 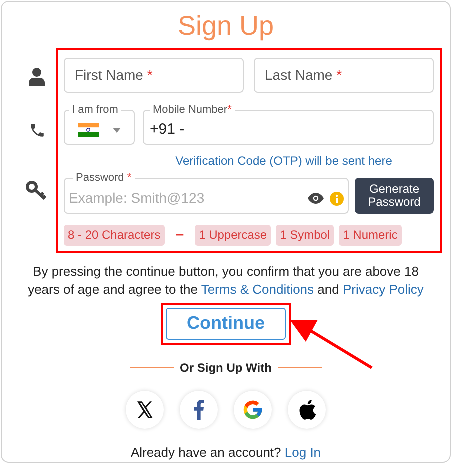 I want to click on login-prompt: Already have an account? Log In, so click(x=226, y=453).